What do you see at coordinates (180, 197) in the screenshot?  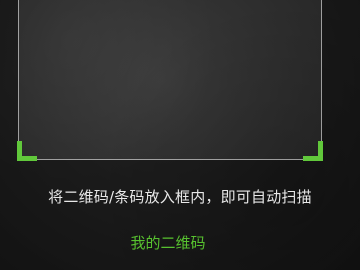 I see `scan-hint-text: 将二维码/条码放入框内，即可自动扫描` at bounding box center [180, 197].